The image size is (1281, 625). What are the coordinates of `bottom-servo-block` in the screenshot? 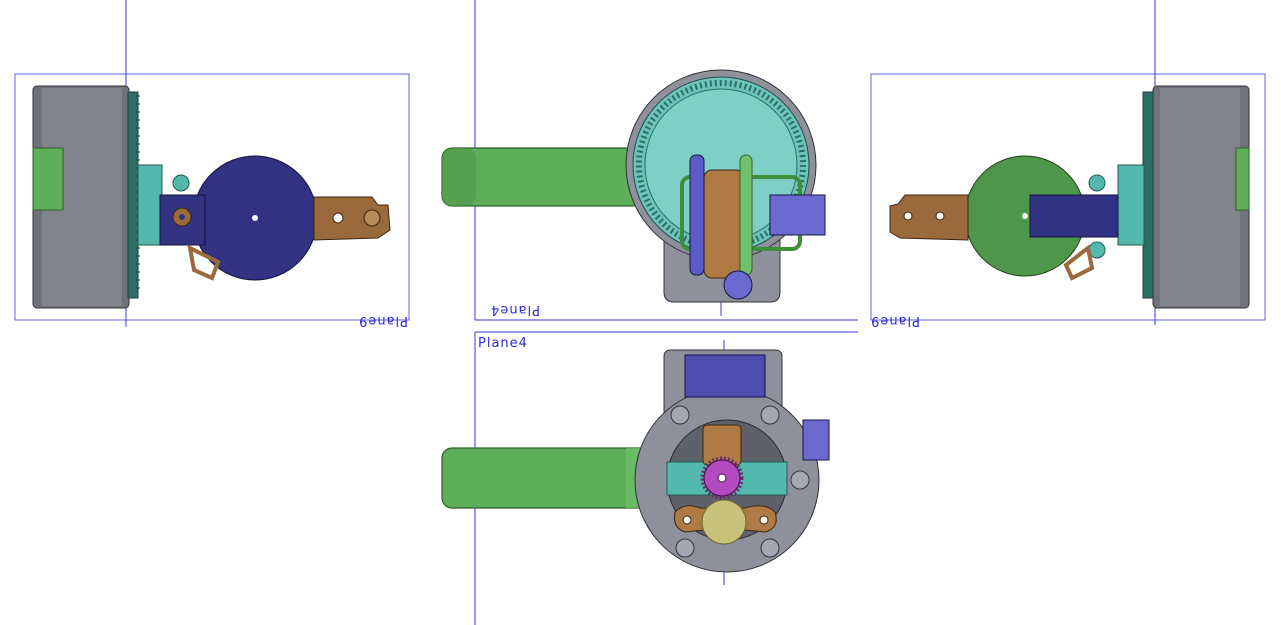 It's located at (725, 376).